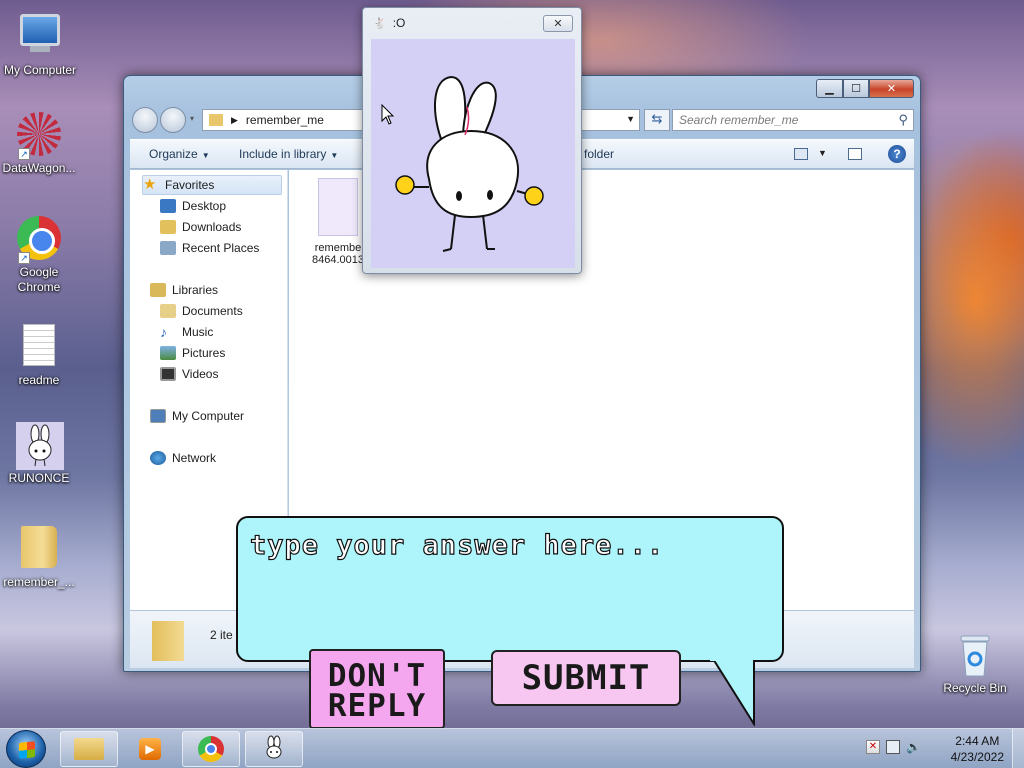 Image resolution: width=1024 pixels, height=768 pixels. I want to click on view-options-dropdown: ▼, so click(822, 153).